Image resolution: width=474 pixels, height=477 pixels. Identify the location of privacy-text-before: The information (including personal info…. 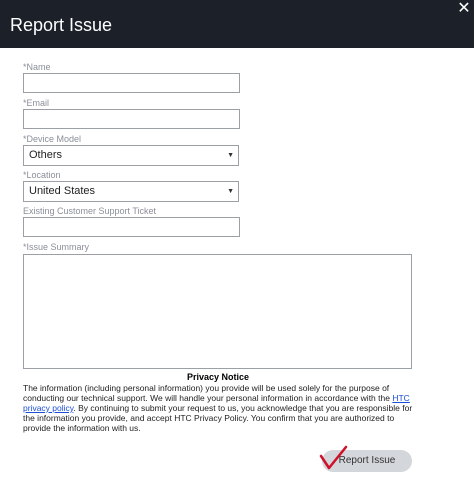
(208, 393).